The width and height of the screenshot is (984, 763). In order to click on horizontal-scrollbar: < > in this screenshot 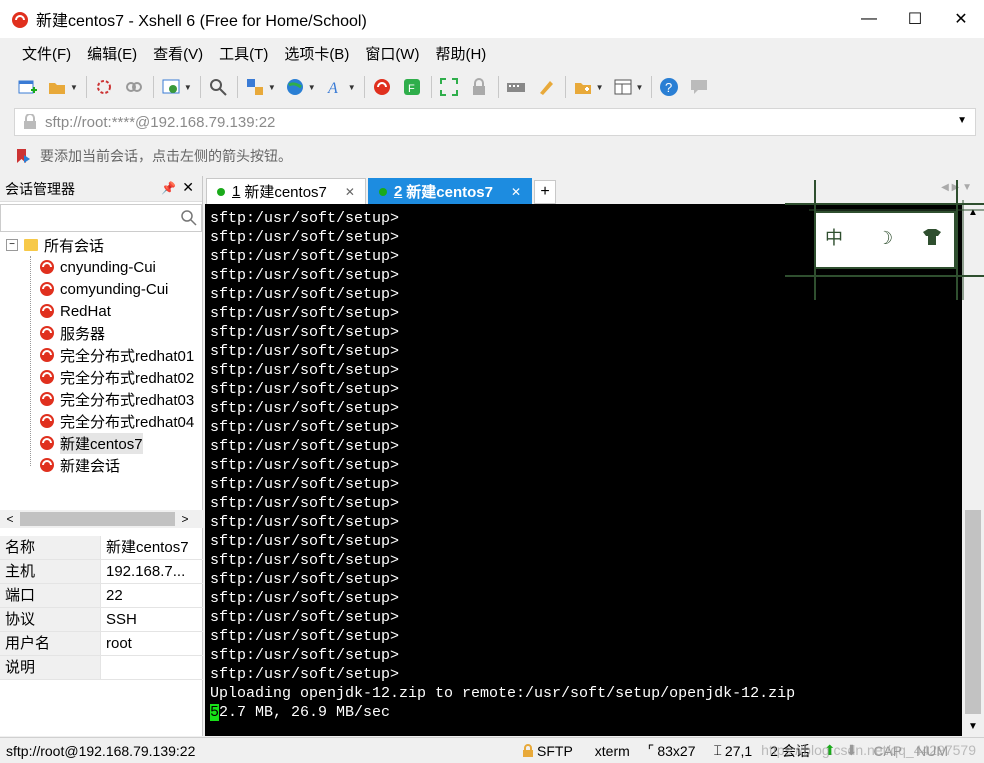, I will do `click(101, 519)`.